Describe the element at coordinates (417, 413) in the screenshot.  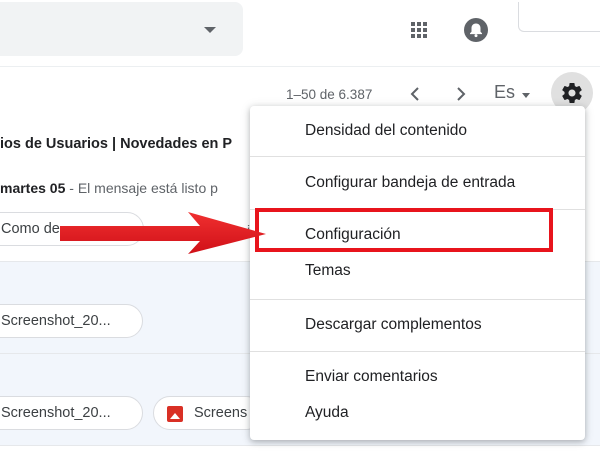
I see `menu-item-ayuda: Ayuda` at that location.